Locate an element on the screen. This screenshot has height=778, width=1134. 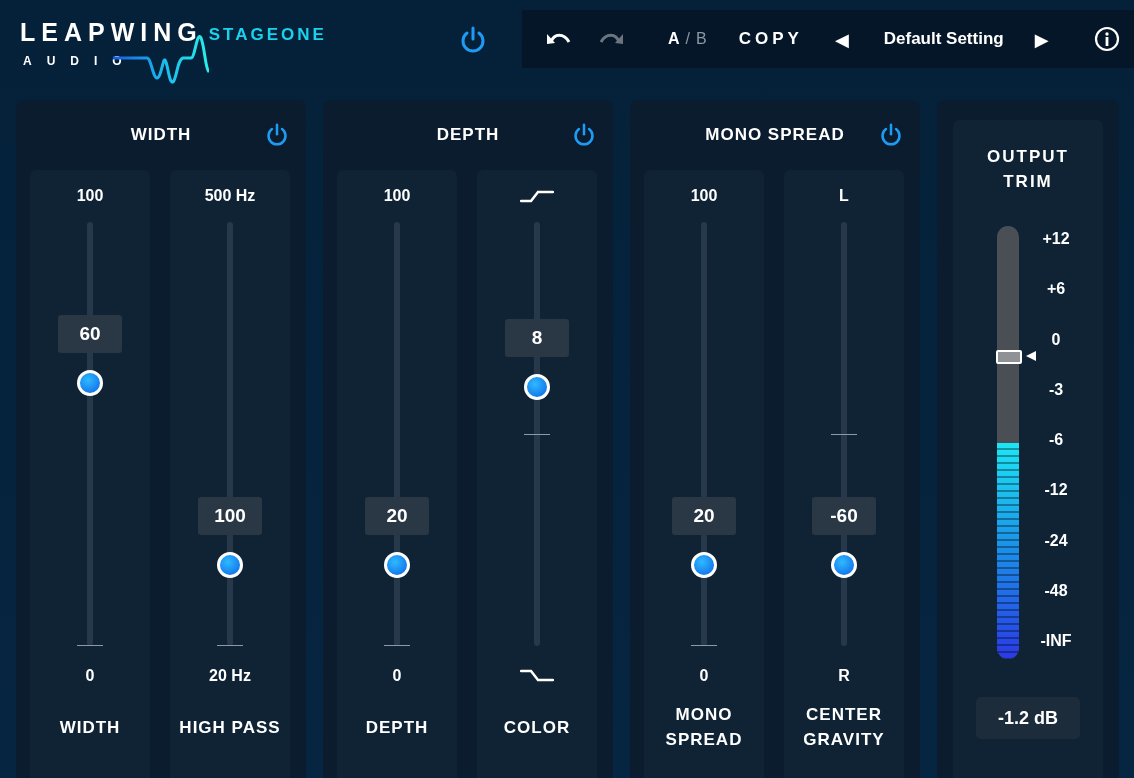
scale-label: +6 is located at coordinates (1056, 289).